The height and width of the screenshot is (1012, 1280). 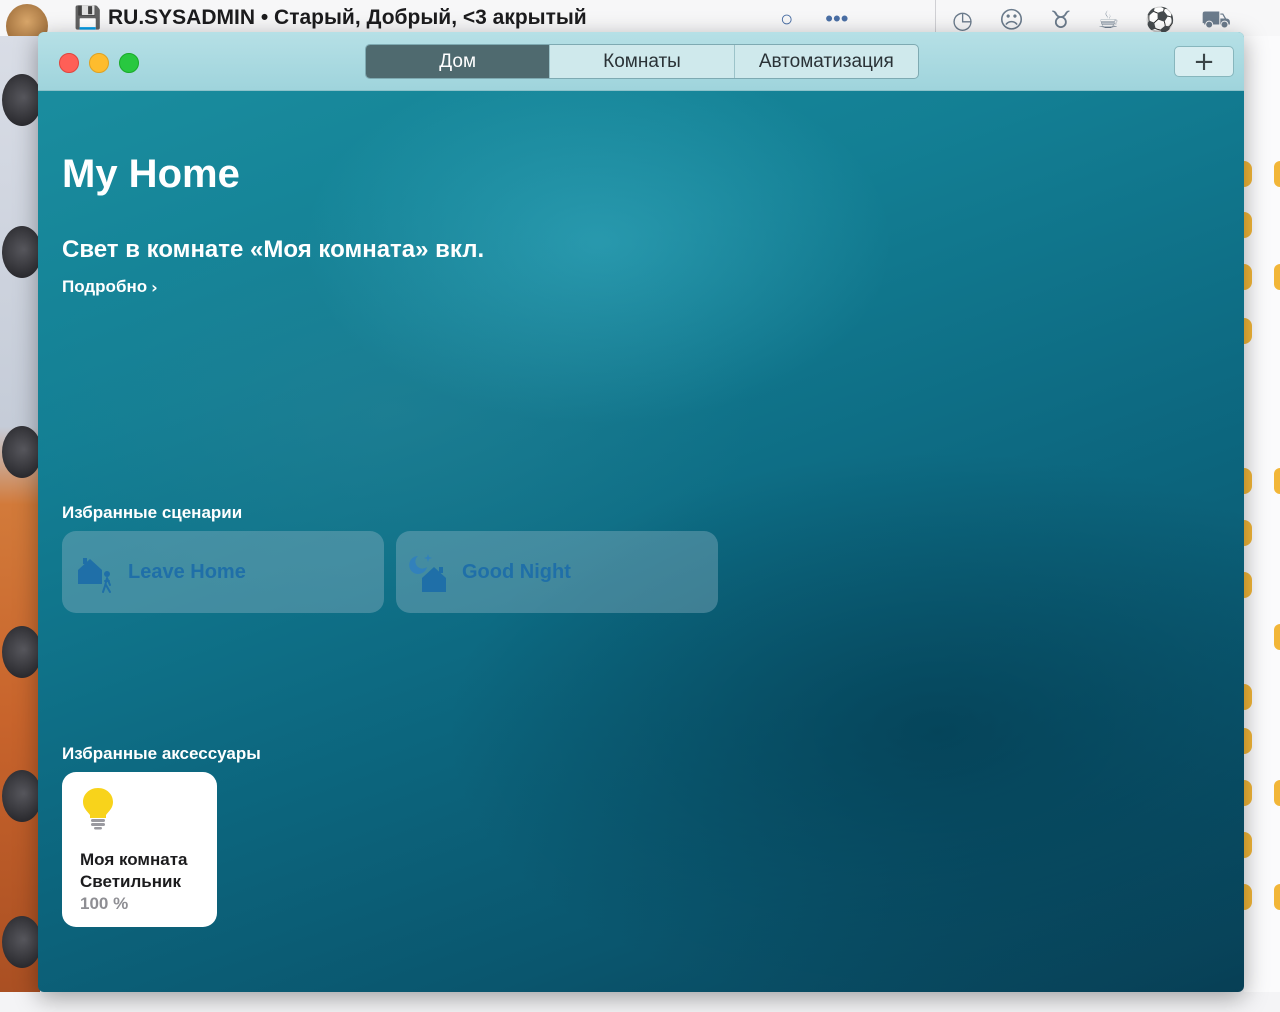 I want to click on page-title: My Home, so click(x=151, y=174).